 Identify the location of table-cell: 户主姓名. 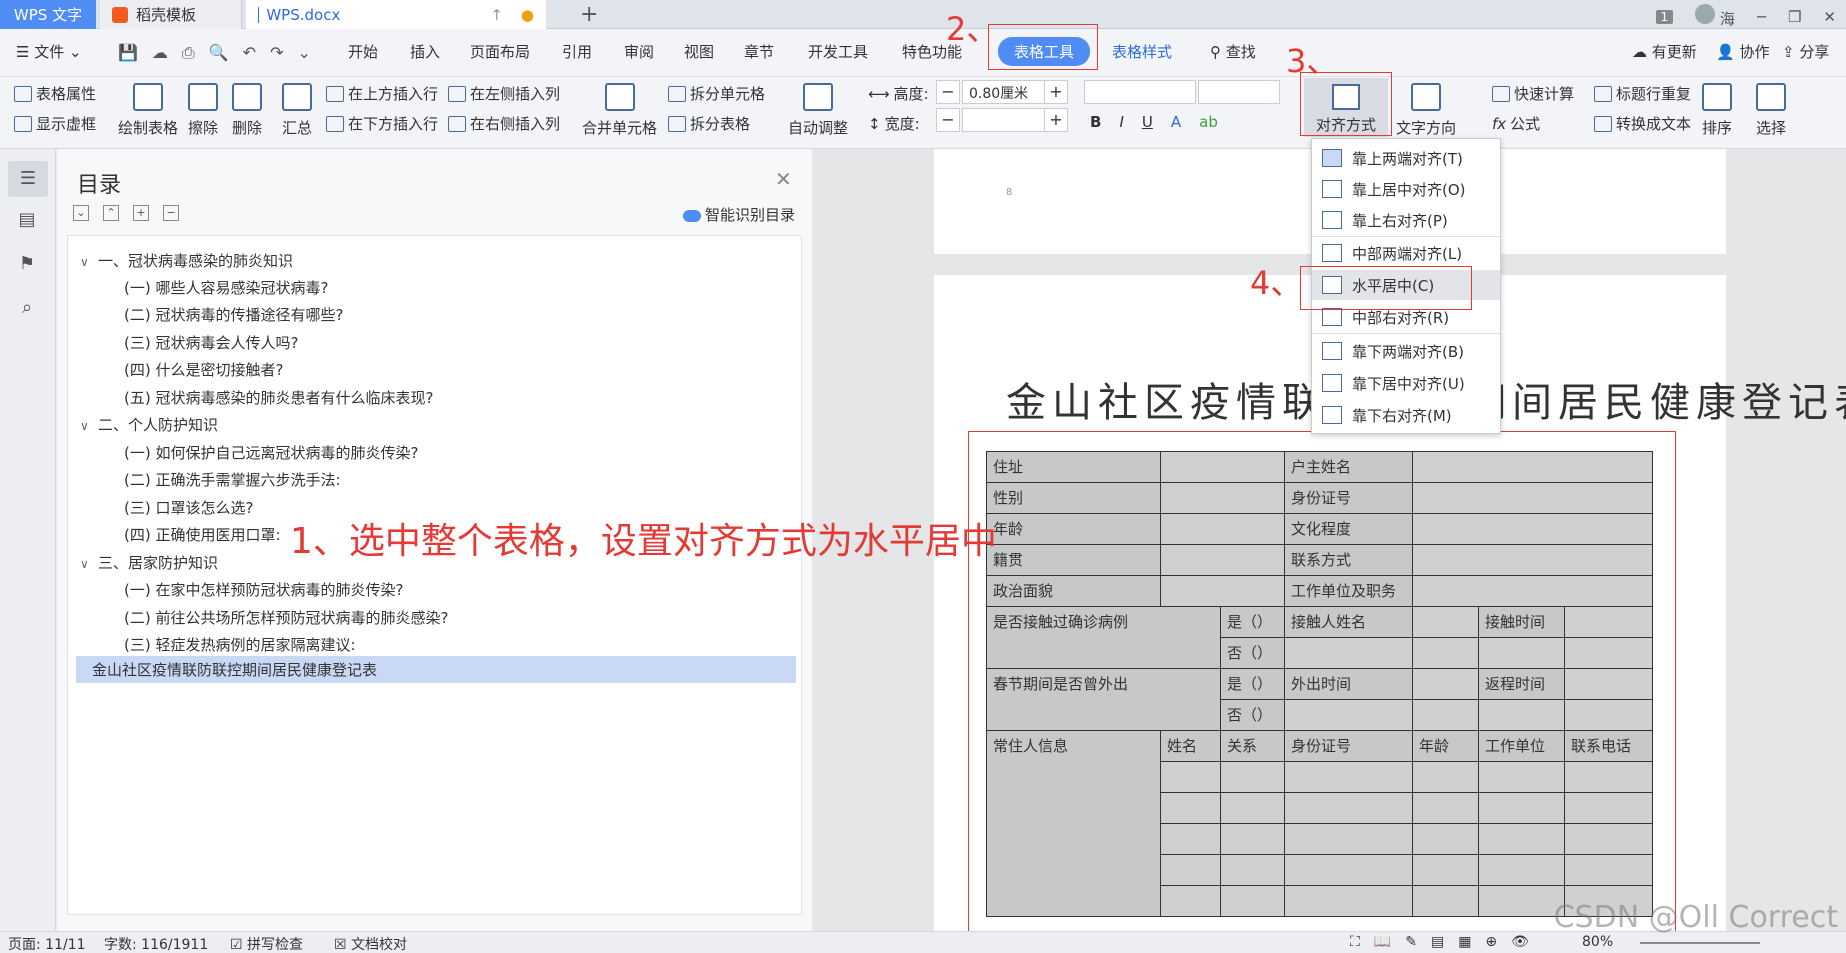
(1348, 467).